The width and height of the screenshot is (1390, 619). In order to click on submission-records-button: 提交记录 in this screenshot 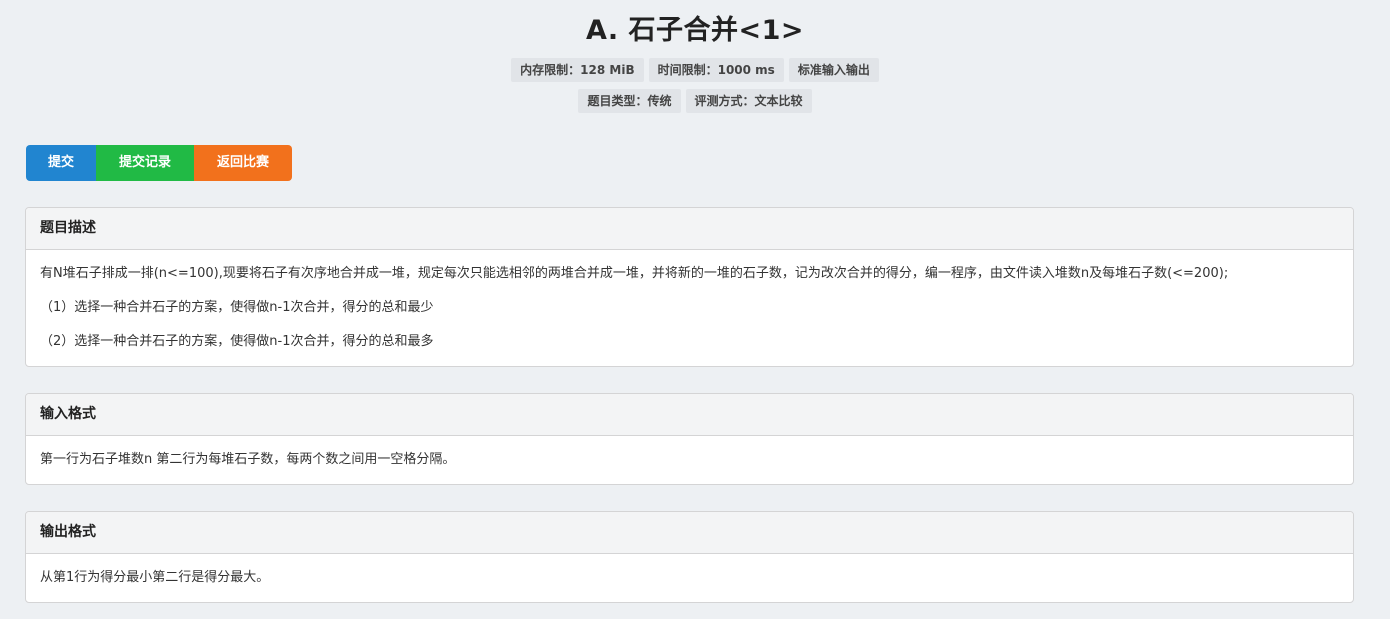, I will do `click(145, 163)`.